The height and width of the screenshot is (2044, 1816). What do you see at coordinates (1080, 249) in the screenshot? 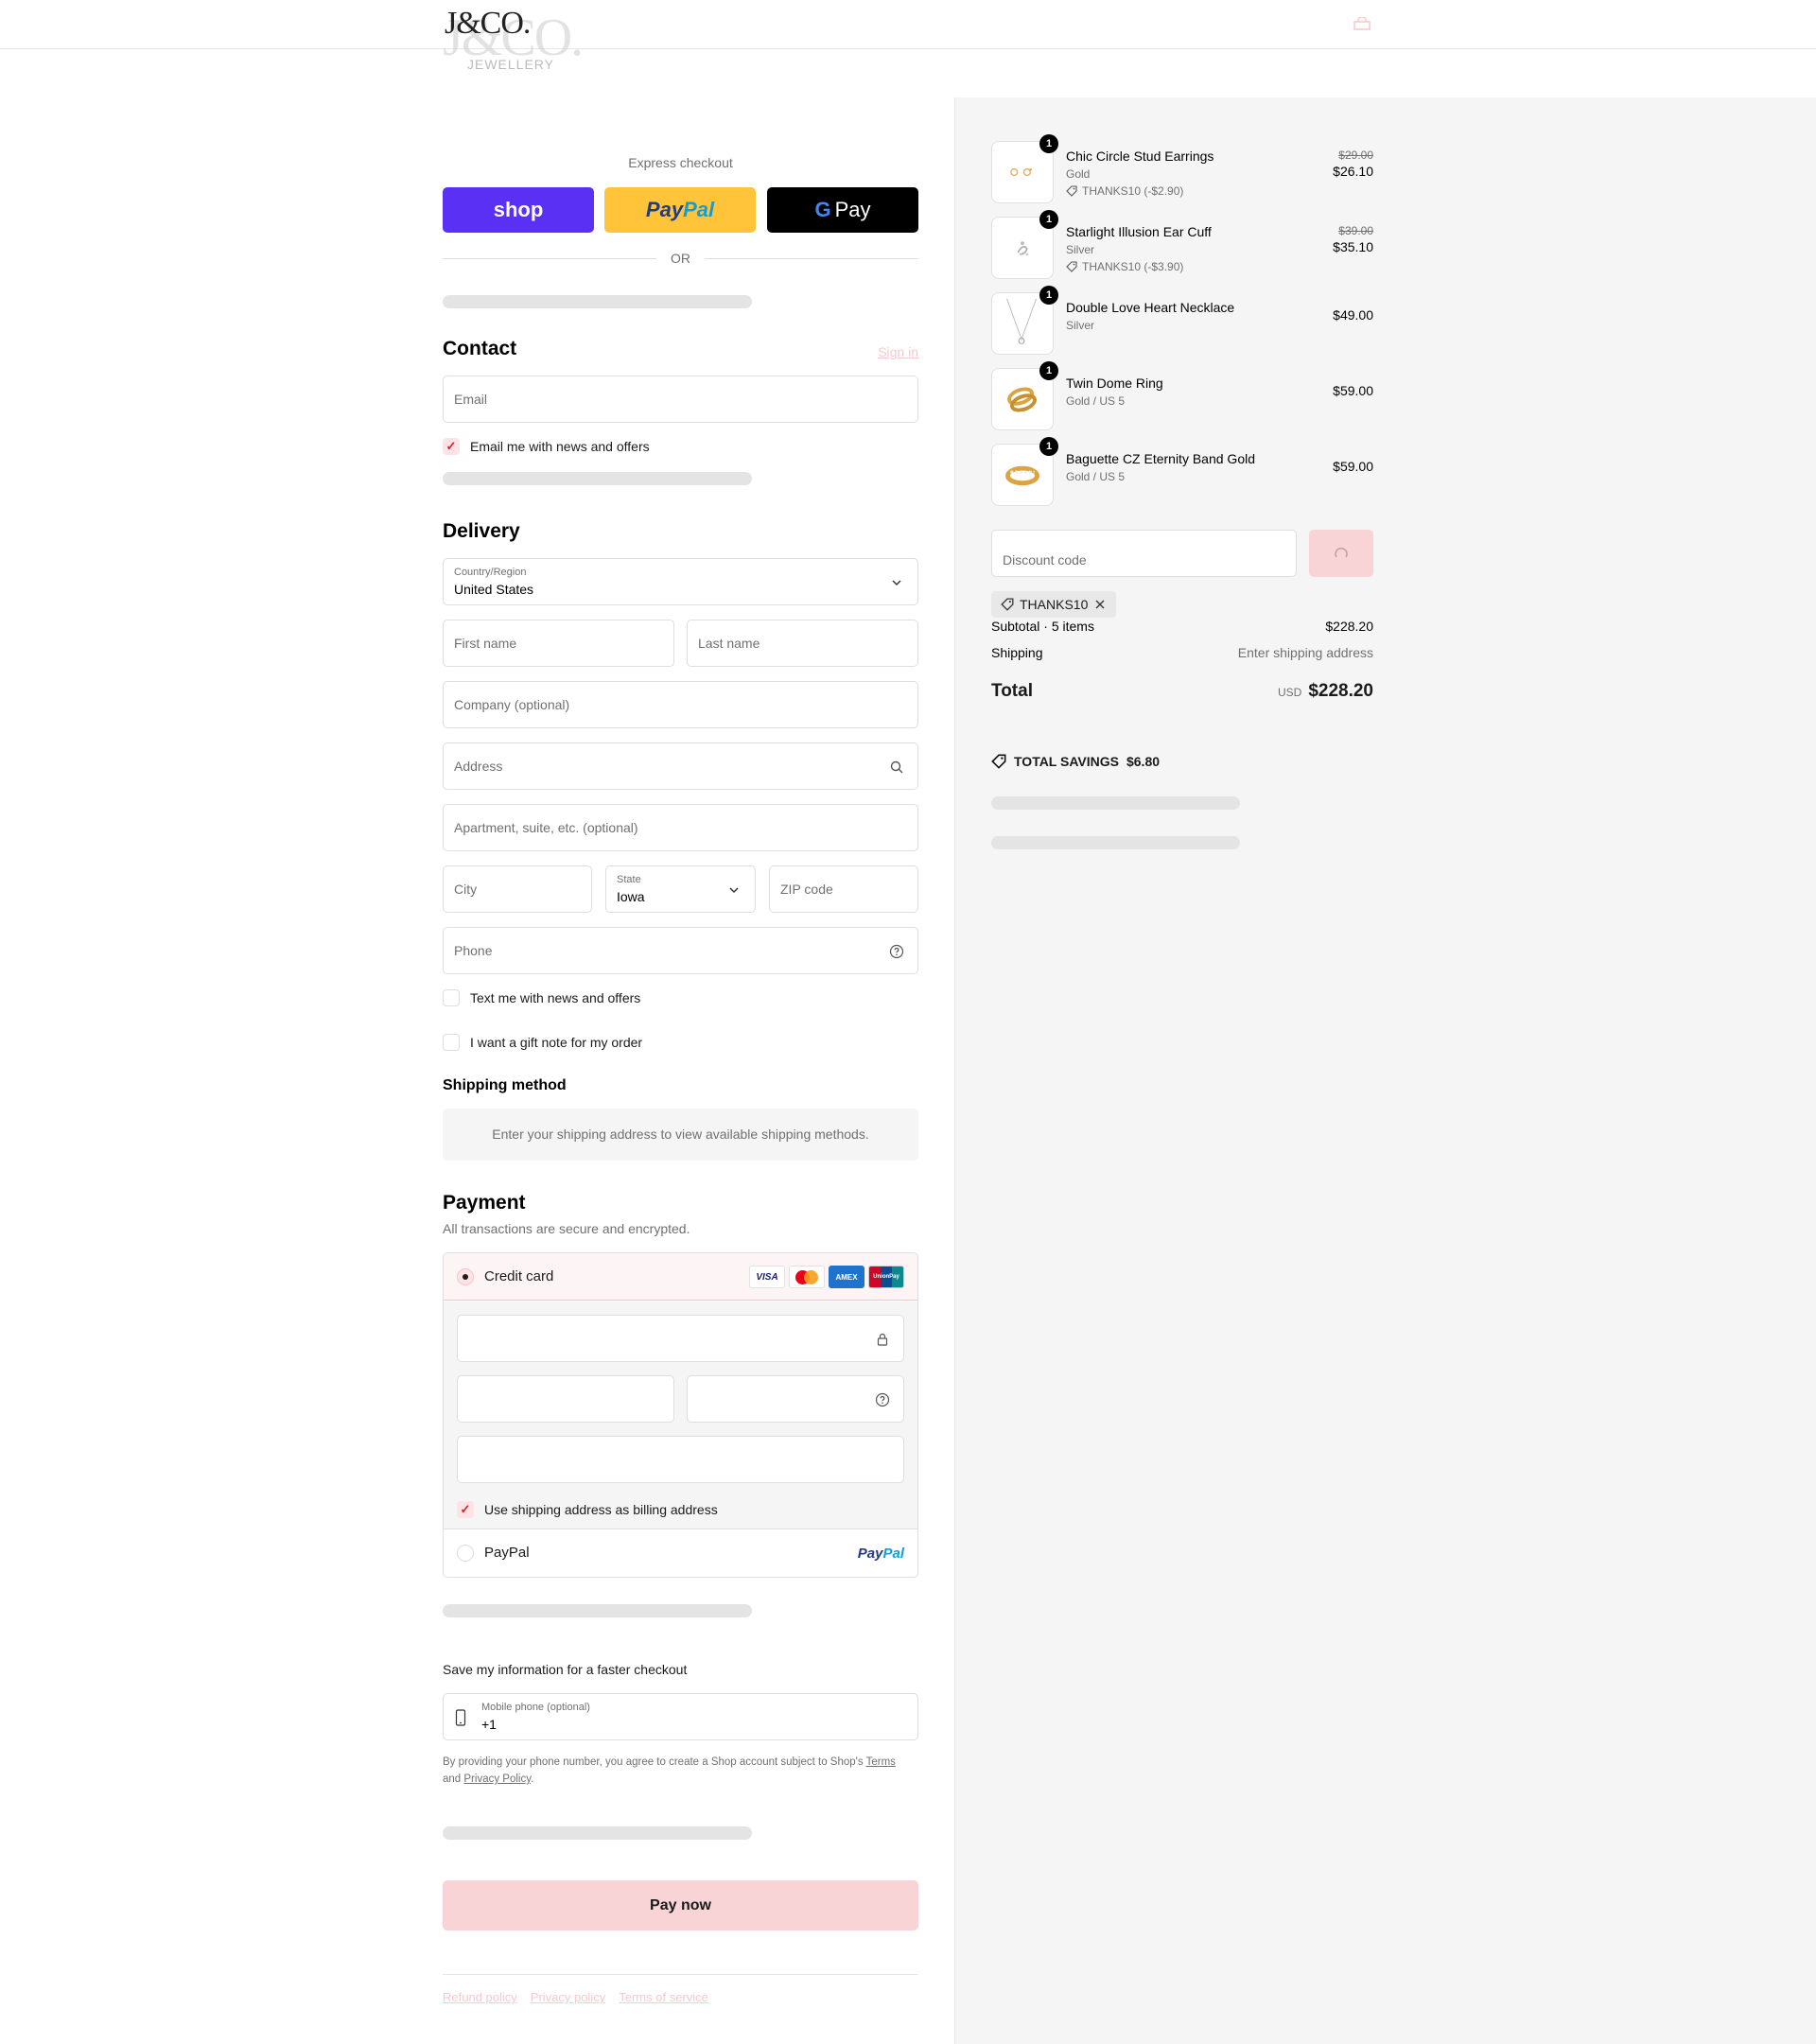
I see `item-variant: Silver` at bounding box center [1080, 249].